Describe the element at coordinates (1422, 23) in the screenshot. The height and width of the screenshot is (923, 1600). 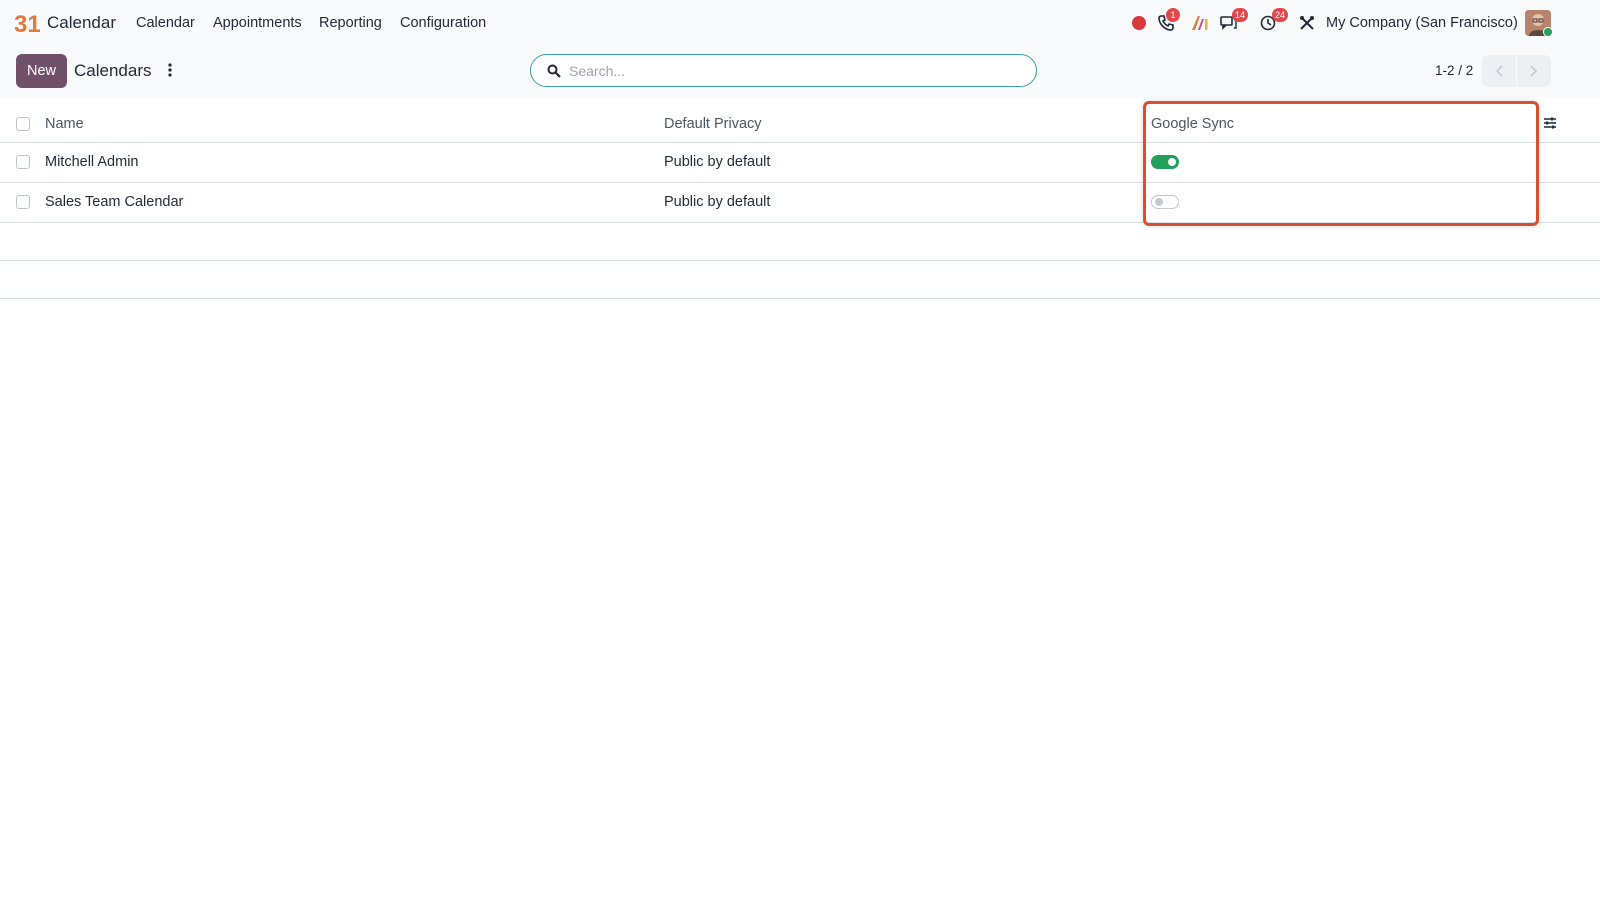
I see `company-switcher: My Company (San Francisco)` at that location.